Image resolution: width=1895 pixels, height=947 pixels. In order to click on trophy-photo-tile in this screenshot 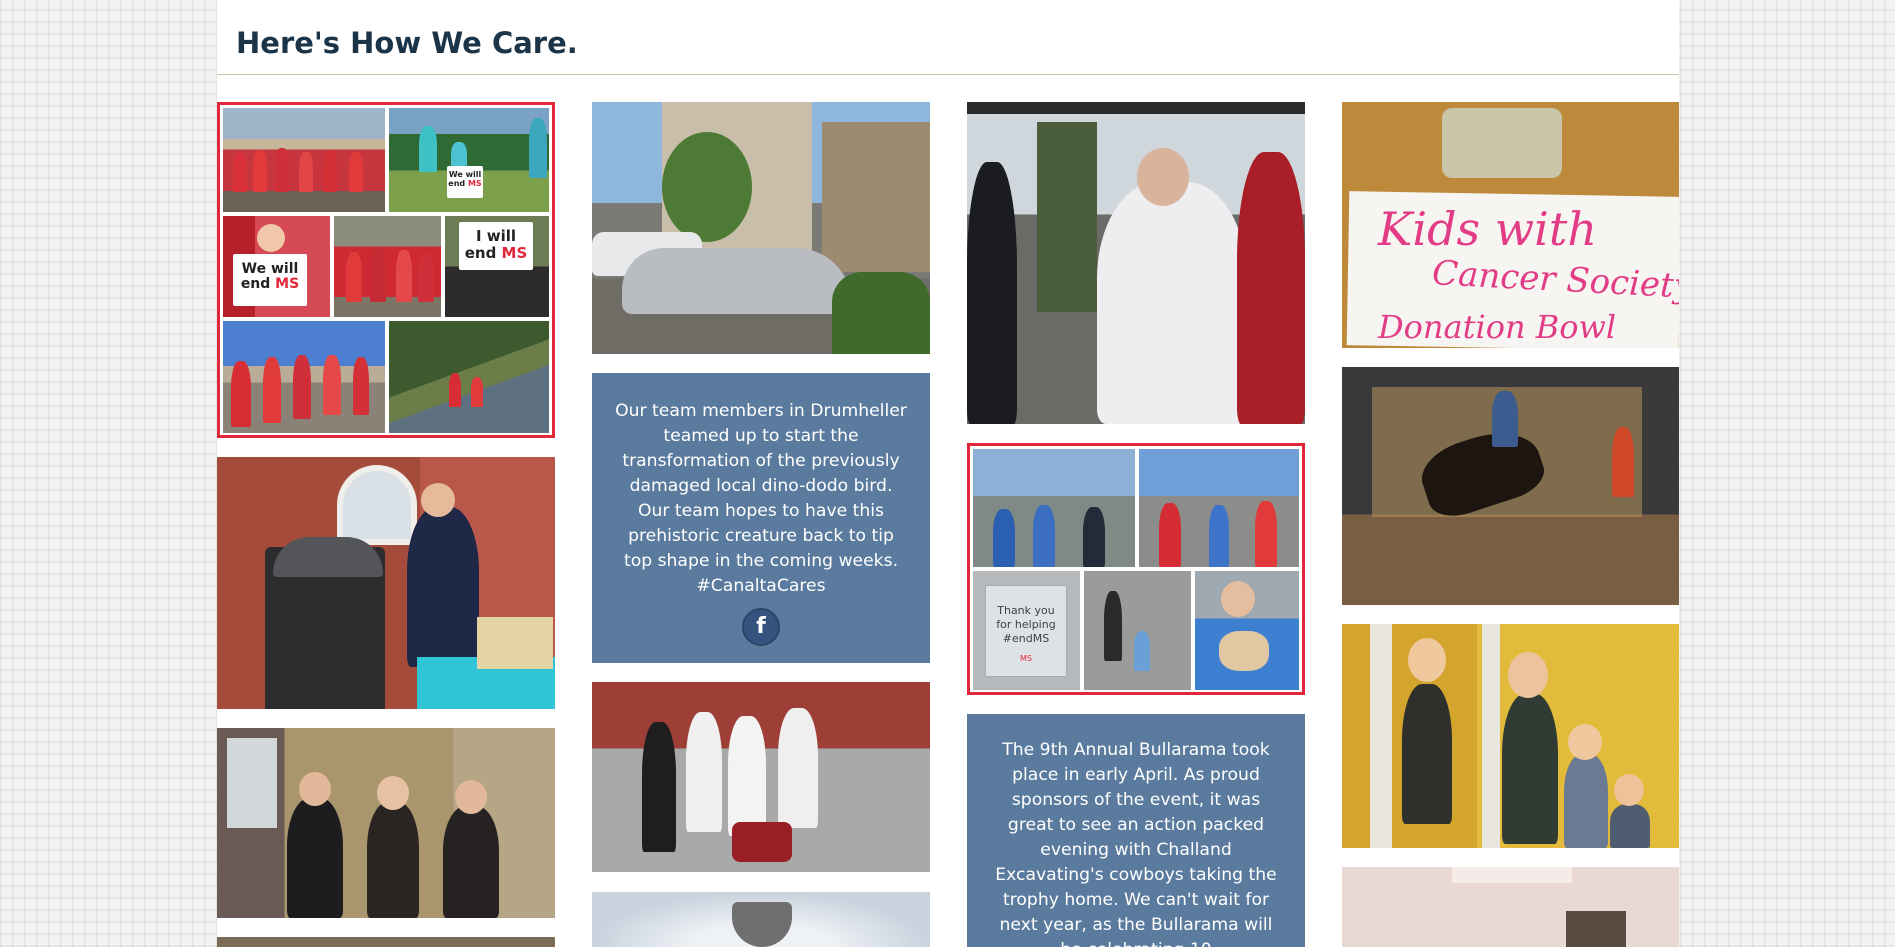, I will do `click(761, 919)`.